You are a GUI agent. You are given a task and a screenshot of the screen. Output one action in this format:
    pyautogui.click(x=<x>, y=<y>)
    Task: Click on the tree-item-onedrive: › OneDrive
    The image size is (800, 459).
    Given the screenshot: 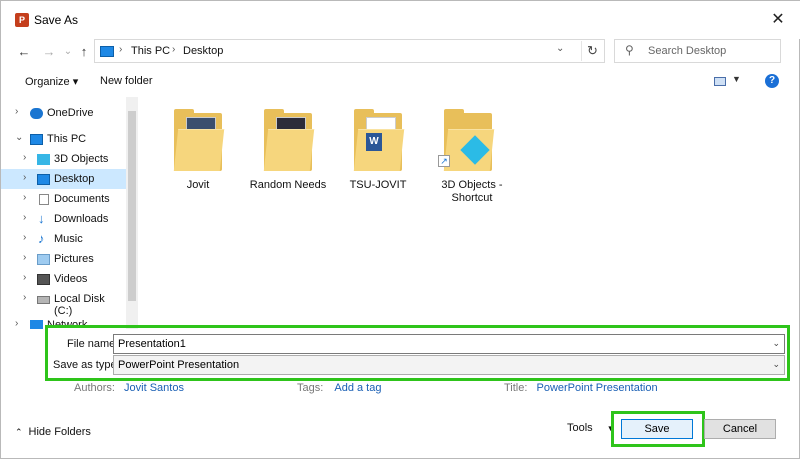 What is the action you would take?
    pyautogui.click(x=63, y=113)
    